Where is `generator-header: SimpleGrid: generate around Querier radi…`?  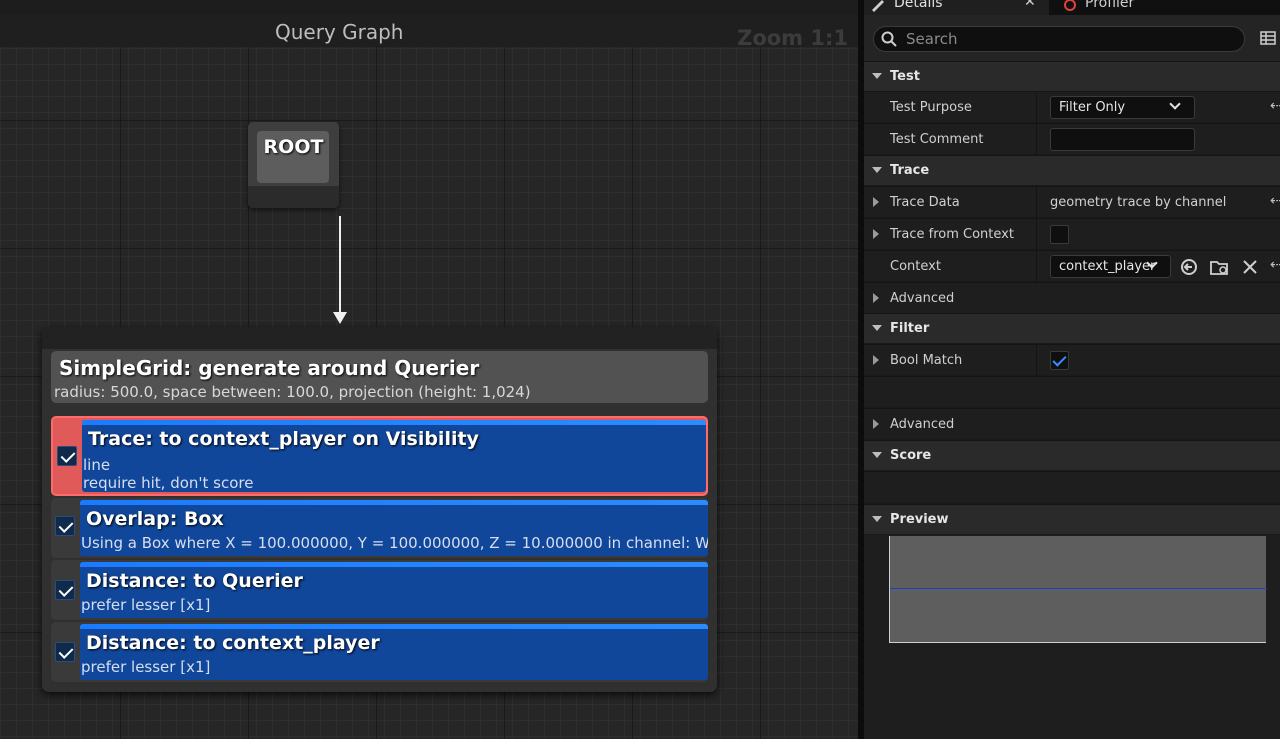 generator-header: SimpleGrid: generate around Querier radi… is located at coordinates (379, 377).